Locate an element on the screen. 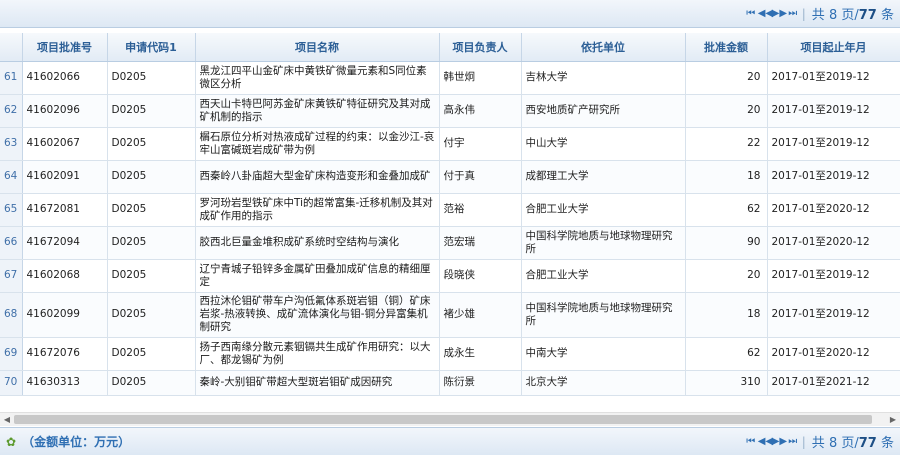 The width and height of the screenshot is (900, 455). project-title: 榍石原位分析对热液成矿过程的约束：以金沙江-哀牢山富碱斑岩成矿带为例 is located at coordinates (317, 144).